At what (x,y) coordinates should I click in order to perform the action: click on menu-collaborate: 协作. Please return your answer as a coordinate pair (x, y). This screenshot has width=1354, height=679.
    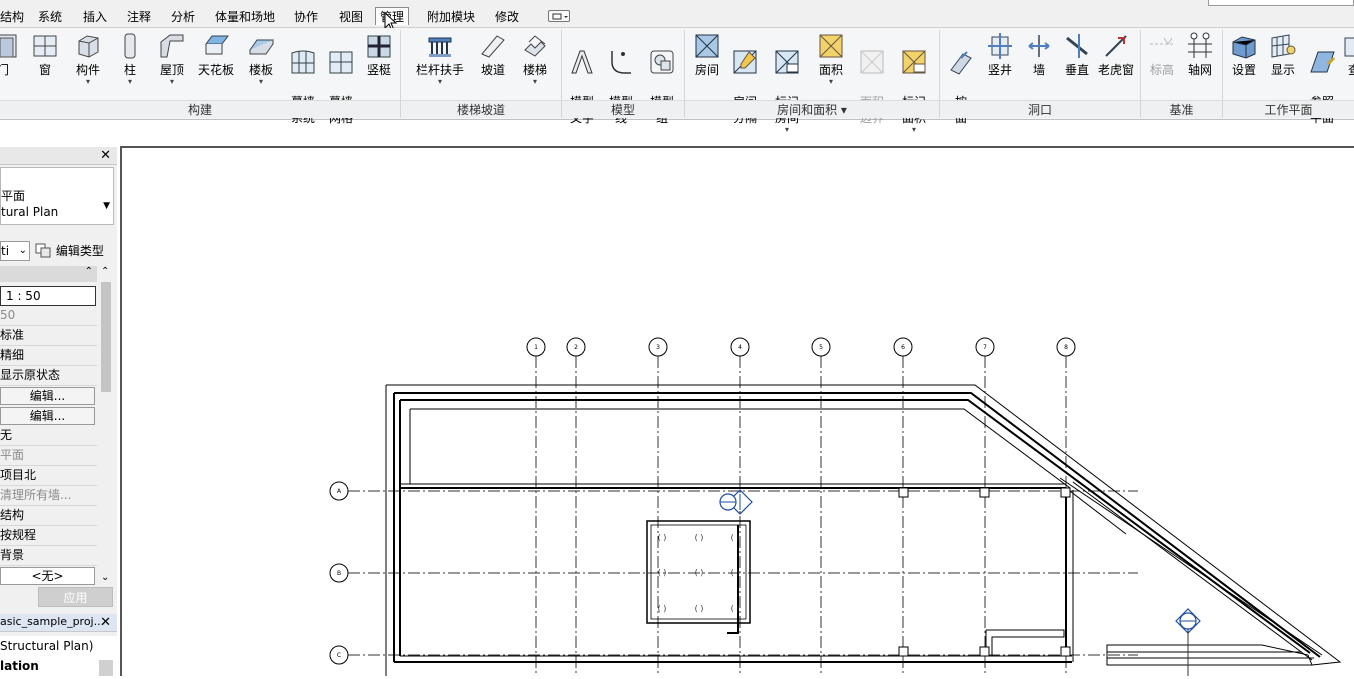
    Looking at the image, I should click on (306, 17).